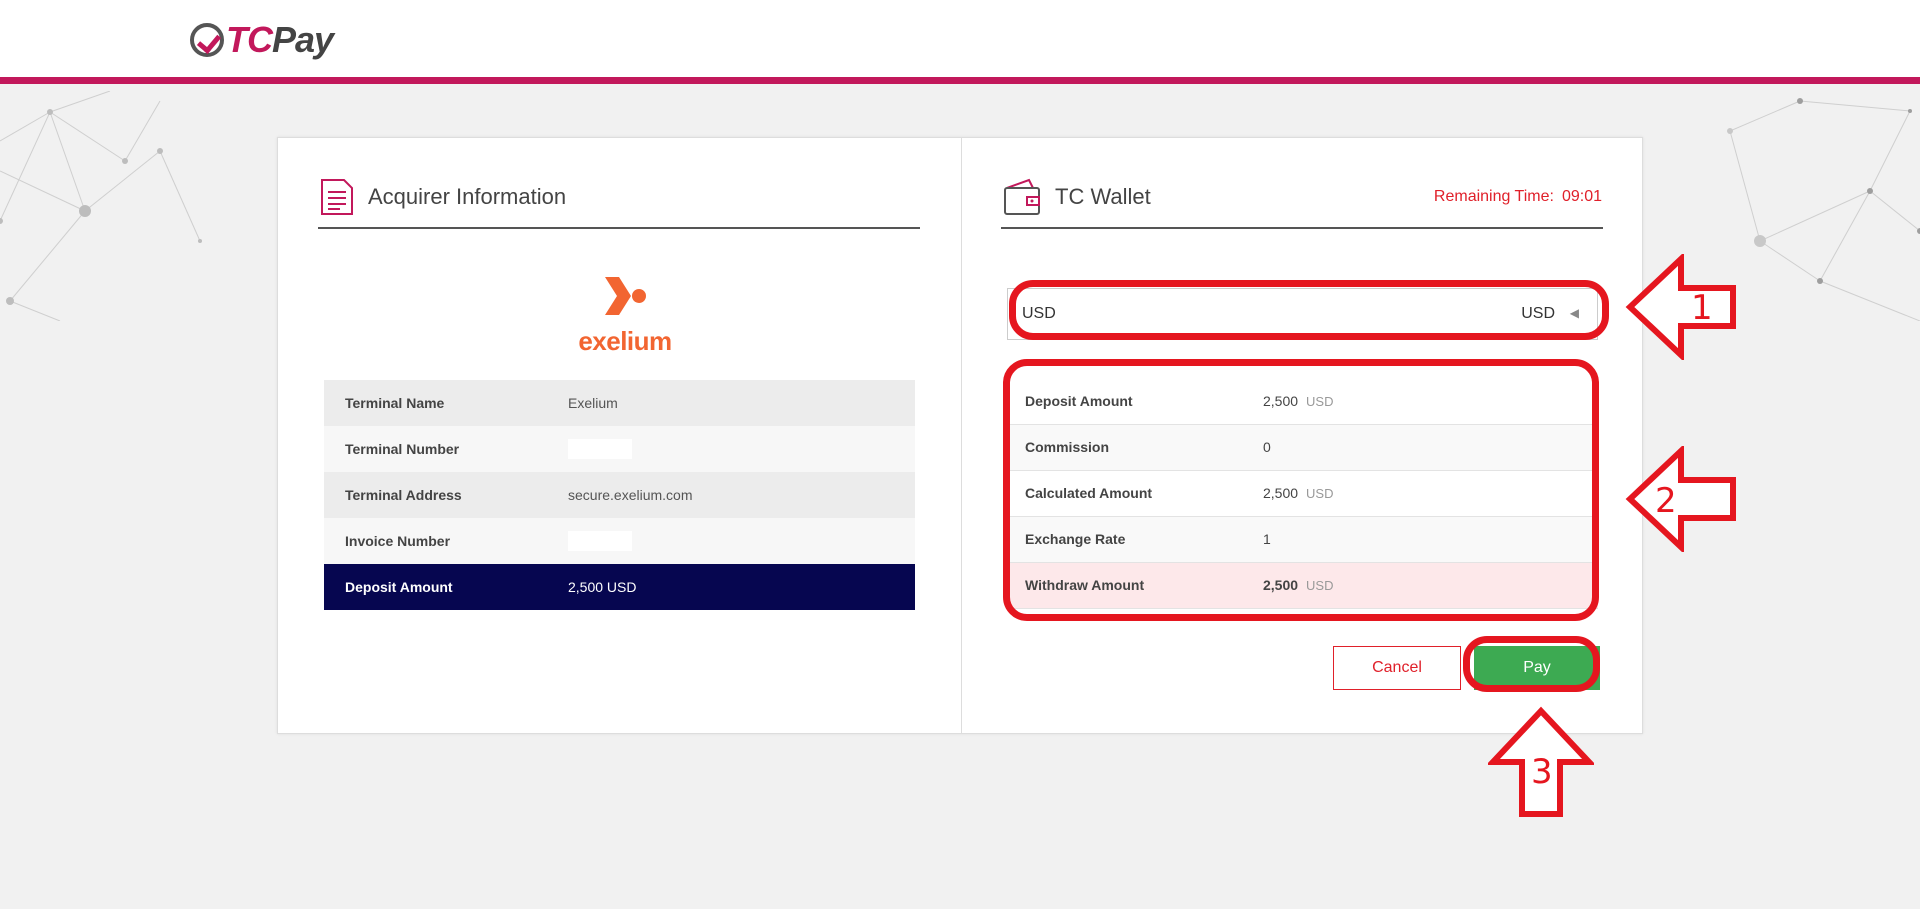  I want to click on annotation-arrow-3: 3, so click(1541, 761).